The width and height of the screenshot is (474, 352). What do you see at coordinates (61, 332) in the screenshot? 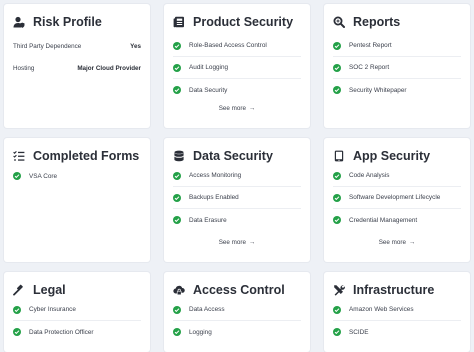
I see `item-label: Data Protection Officer` at bounding box center [61, 332].